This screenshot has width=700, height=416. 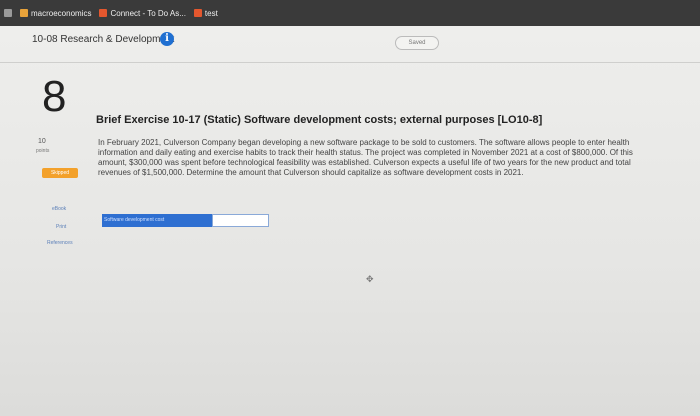 I want to click on assignment-header: 10-08 Research & Development i Saved, so click(x=350, y=44).